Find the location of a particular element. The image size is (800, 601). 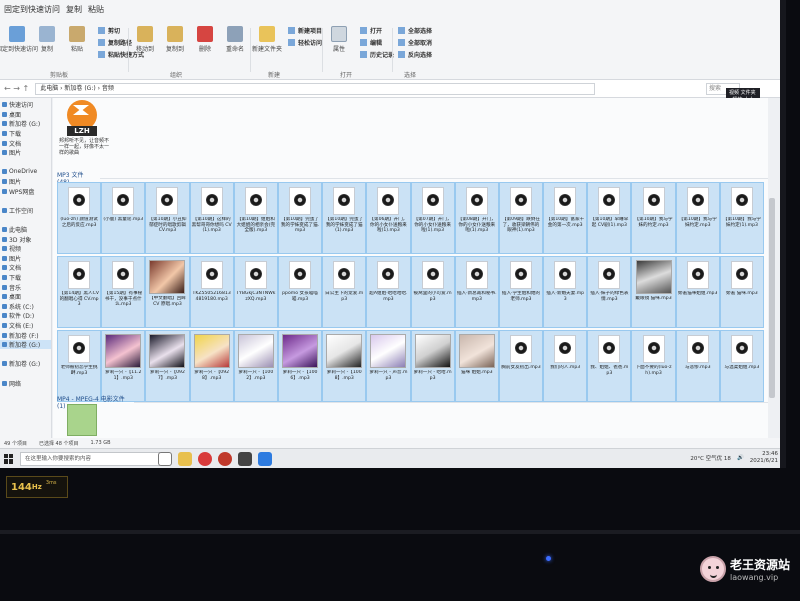

volume-icon: 🔊 is located at coordinates (740, 458).